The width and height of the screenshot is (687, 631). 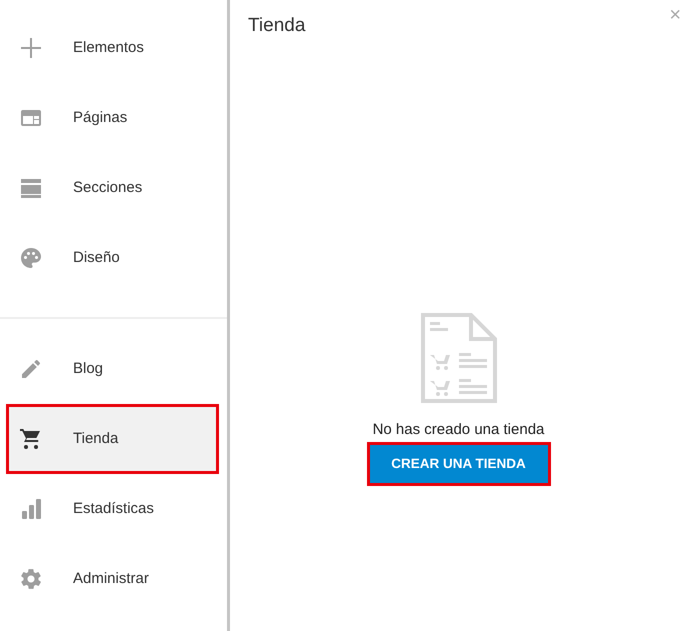 I want to click on palette-icon, so click(x=31, y=258).